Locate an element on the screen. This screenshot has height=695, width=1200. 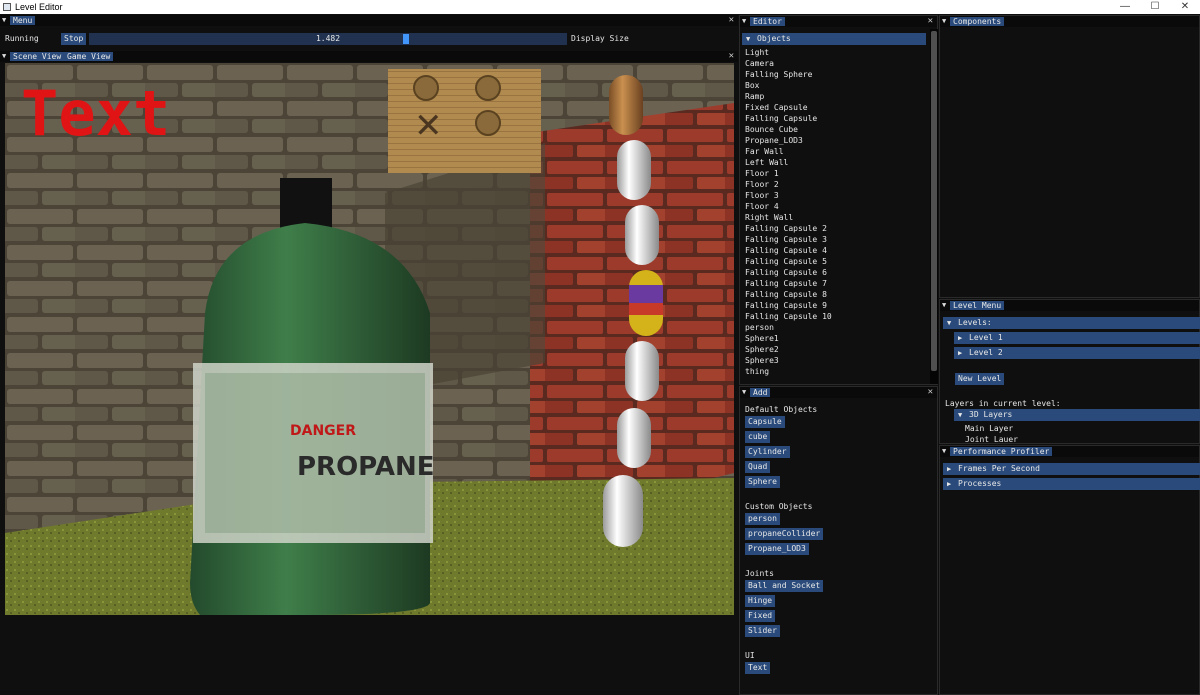
scene-titlebar: ▼ Scene View Game View ✕ is located at coordinates (369, 56).